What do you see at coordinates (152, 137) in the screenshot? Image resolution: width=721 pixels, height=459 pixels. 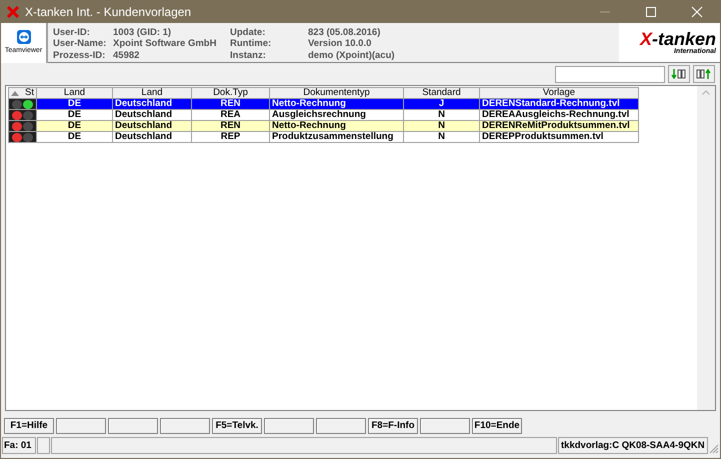 I see `table-cell: Deutschland` at bounding box center [152, 137].